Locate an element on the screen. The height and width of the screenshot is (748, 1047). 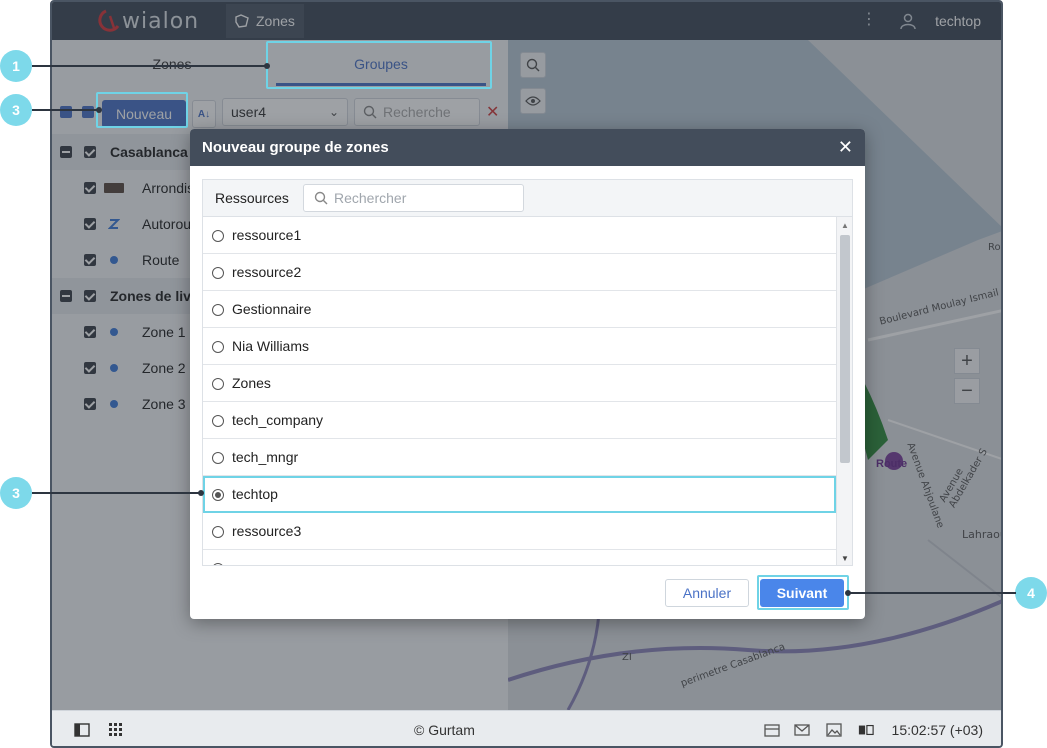
book-icon is located at coordinates (866, 730).